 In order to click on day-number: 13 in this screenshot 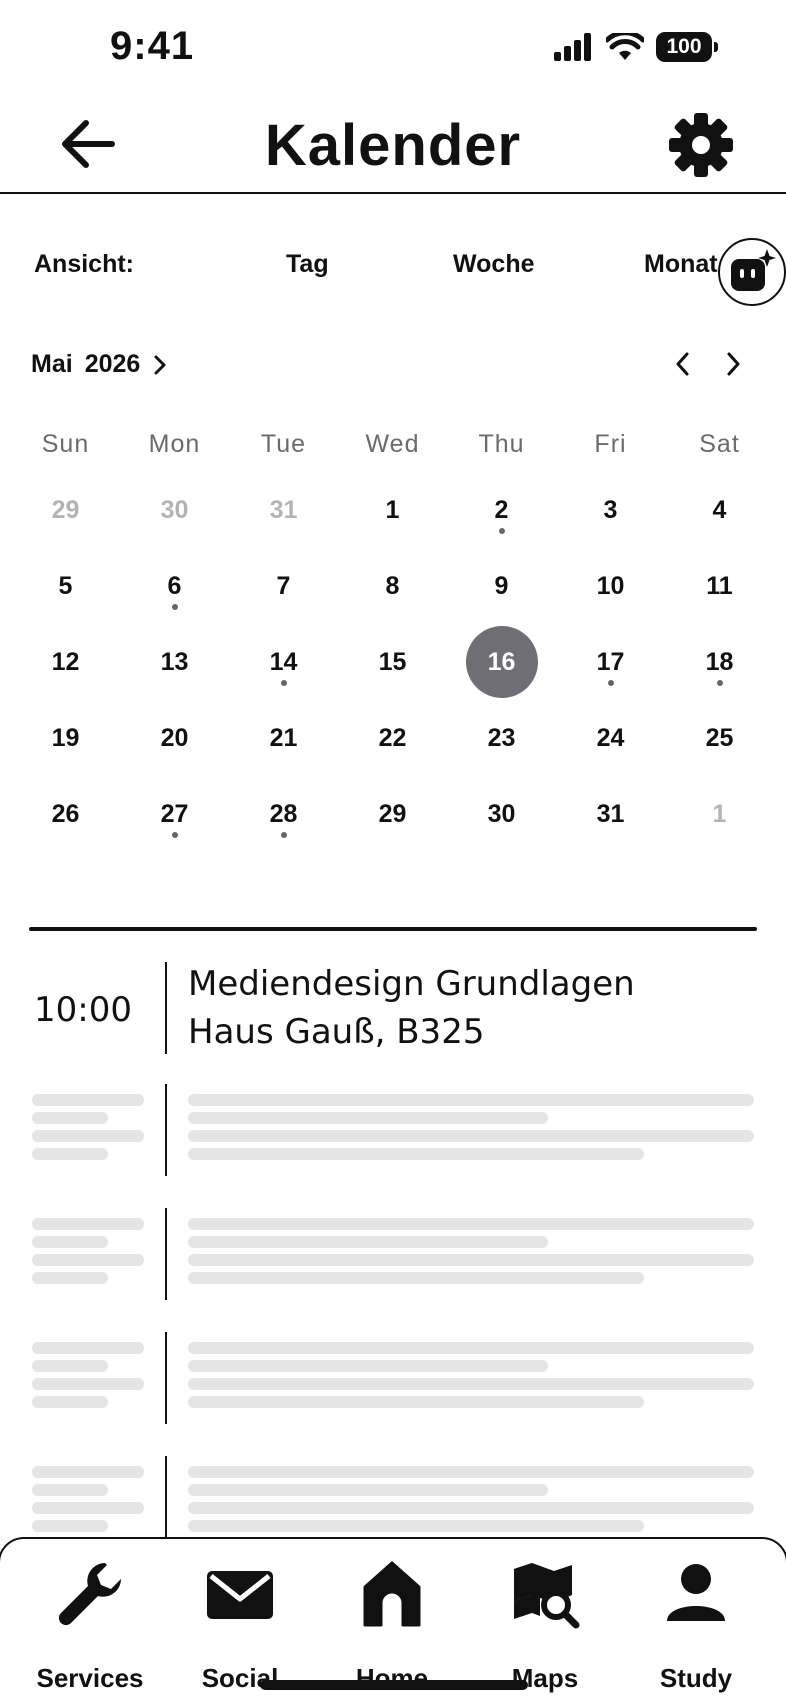, I will do `click(174, 661)`.